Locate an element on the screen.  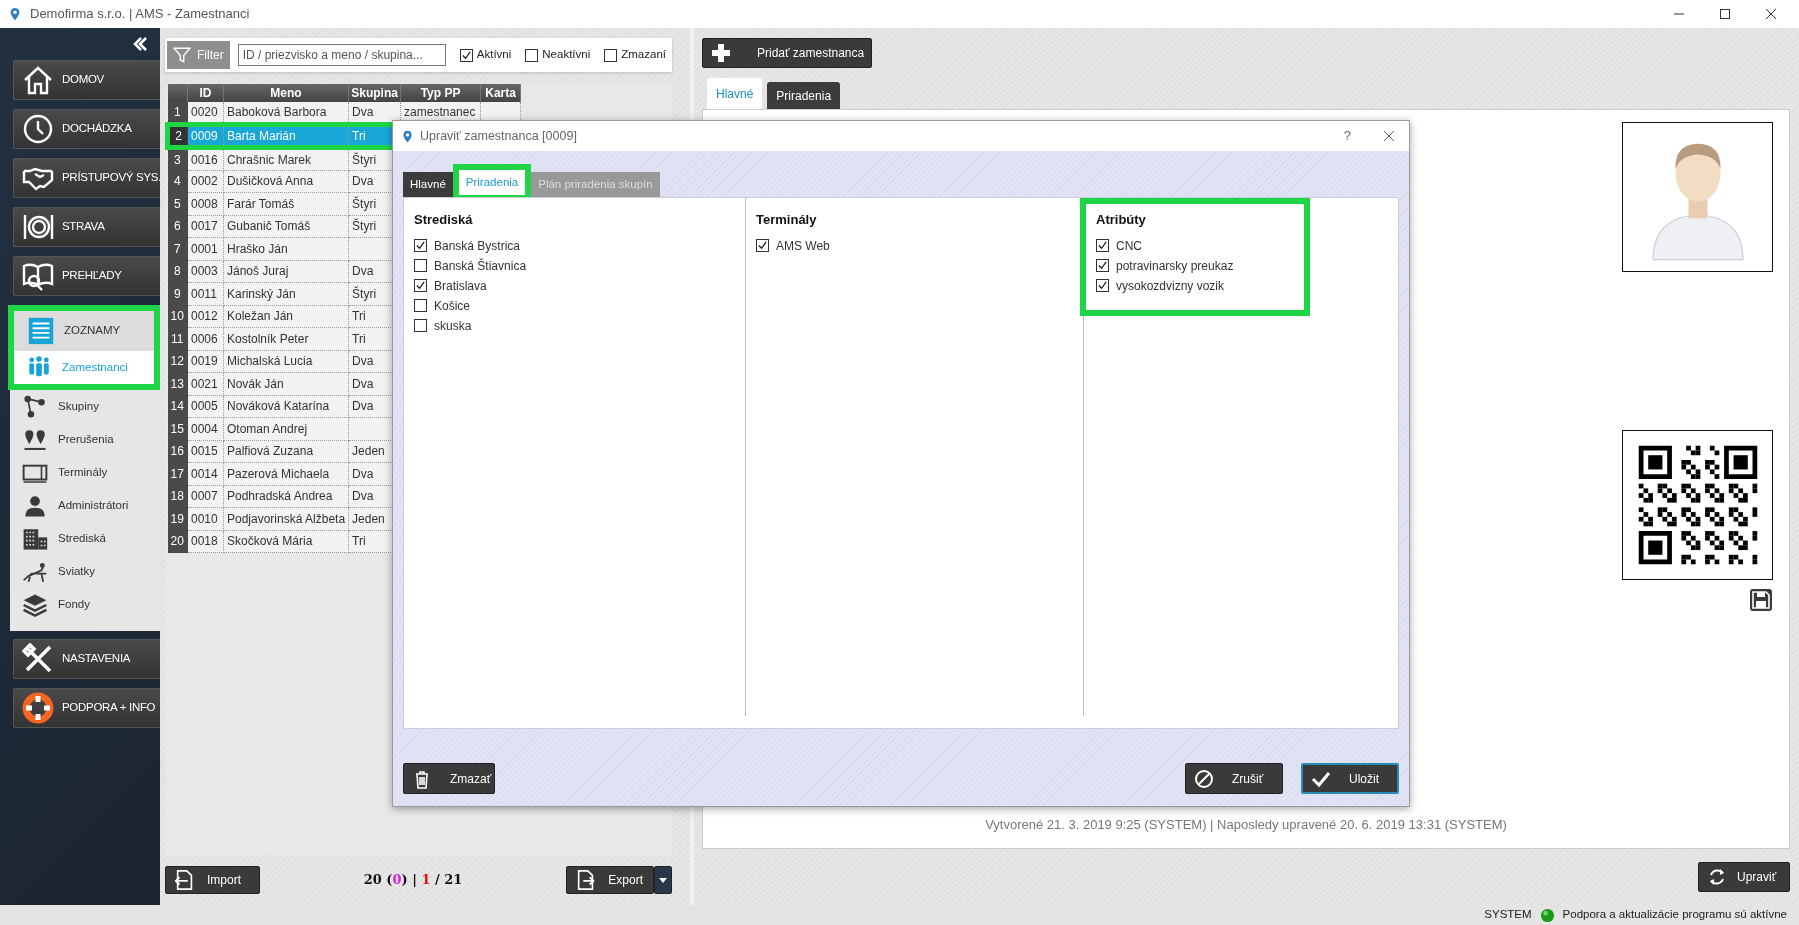
row-number: 1 is located at coordinates (177, 113).